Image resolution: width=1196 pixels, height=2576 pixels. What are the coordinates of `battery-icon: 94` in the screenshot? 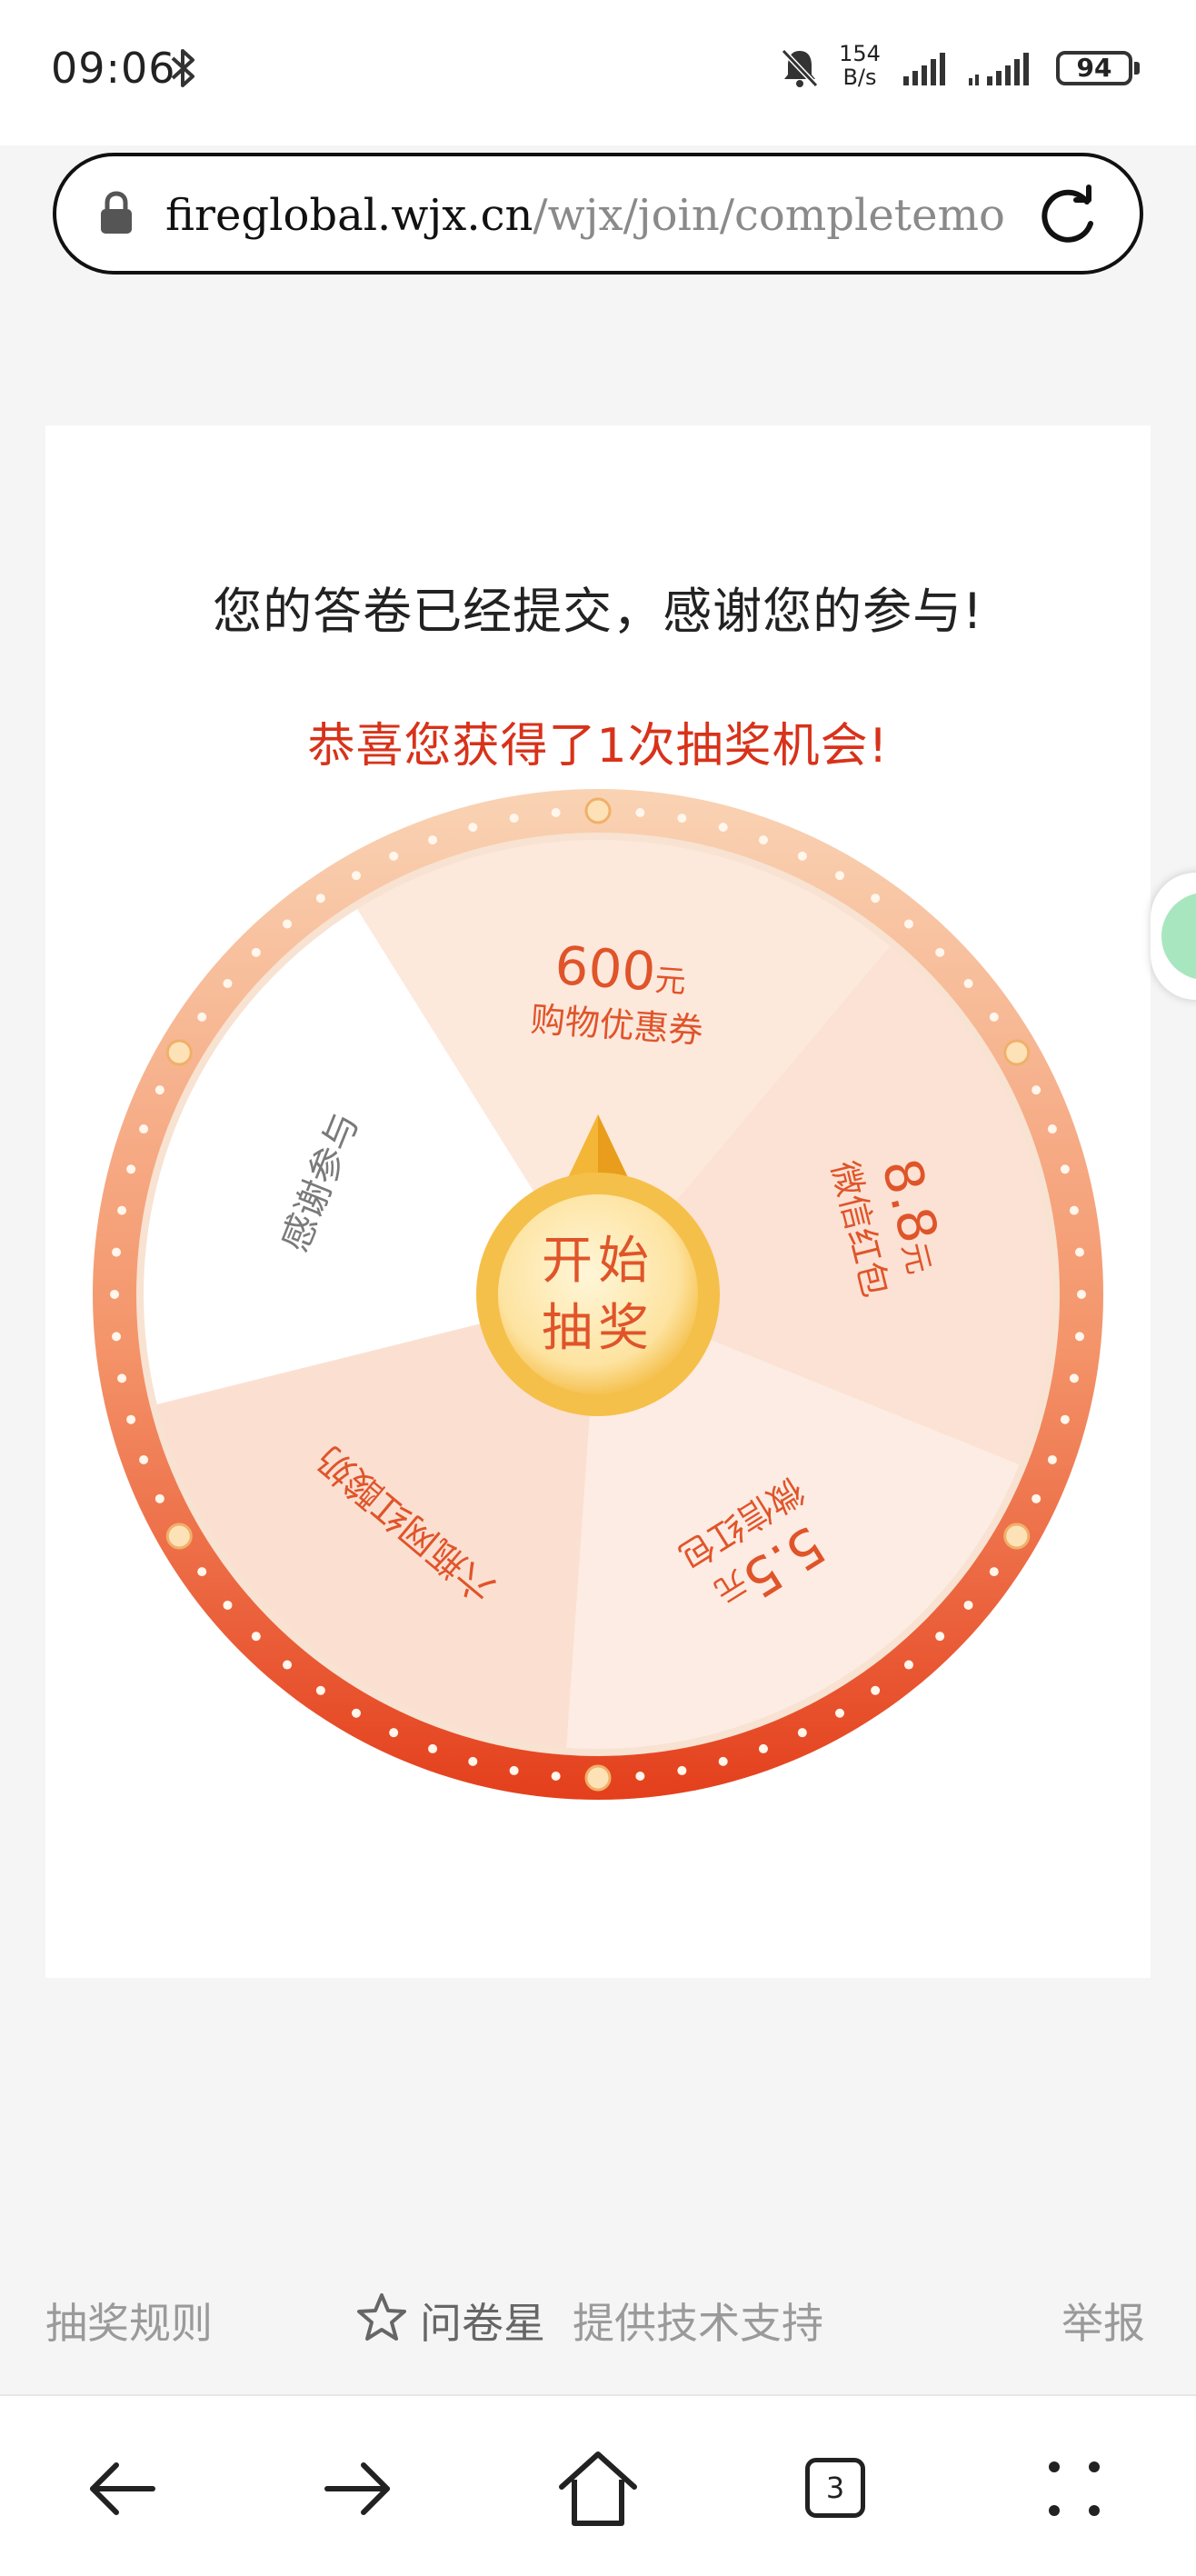 It's located at (1094, 68).